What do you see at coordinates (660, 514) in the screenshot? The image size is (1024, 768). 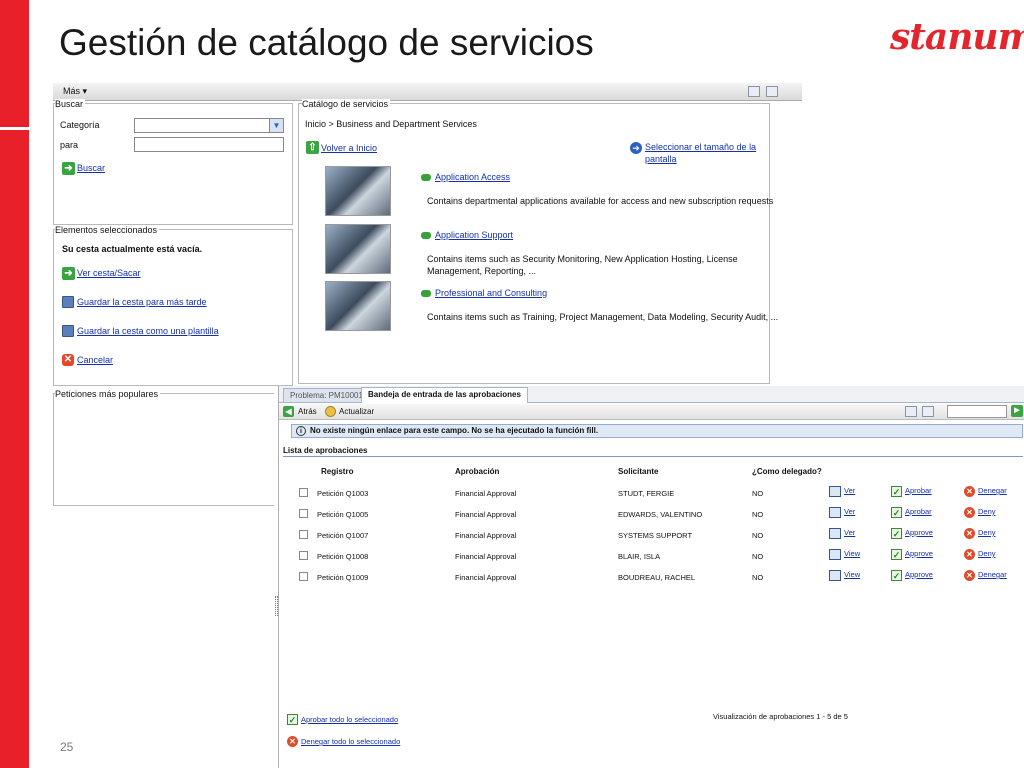 I see `row-solicitante: EDWARDS, VALENTINO` at bounding box center [660, 514].